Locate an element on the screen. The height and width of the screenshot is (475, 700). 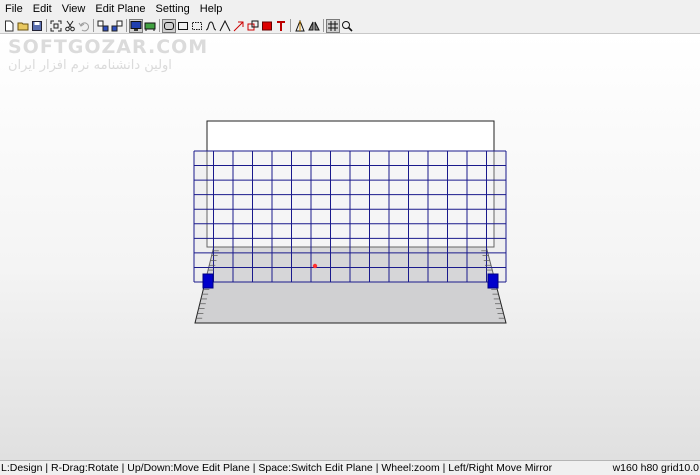
menu-bar: File Edit View Edit Plane Setting Help is located at coordinates (350, 9).